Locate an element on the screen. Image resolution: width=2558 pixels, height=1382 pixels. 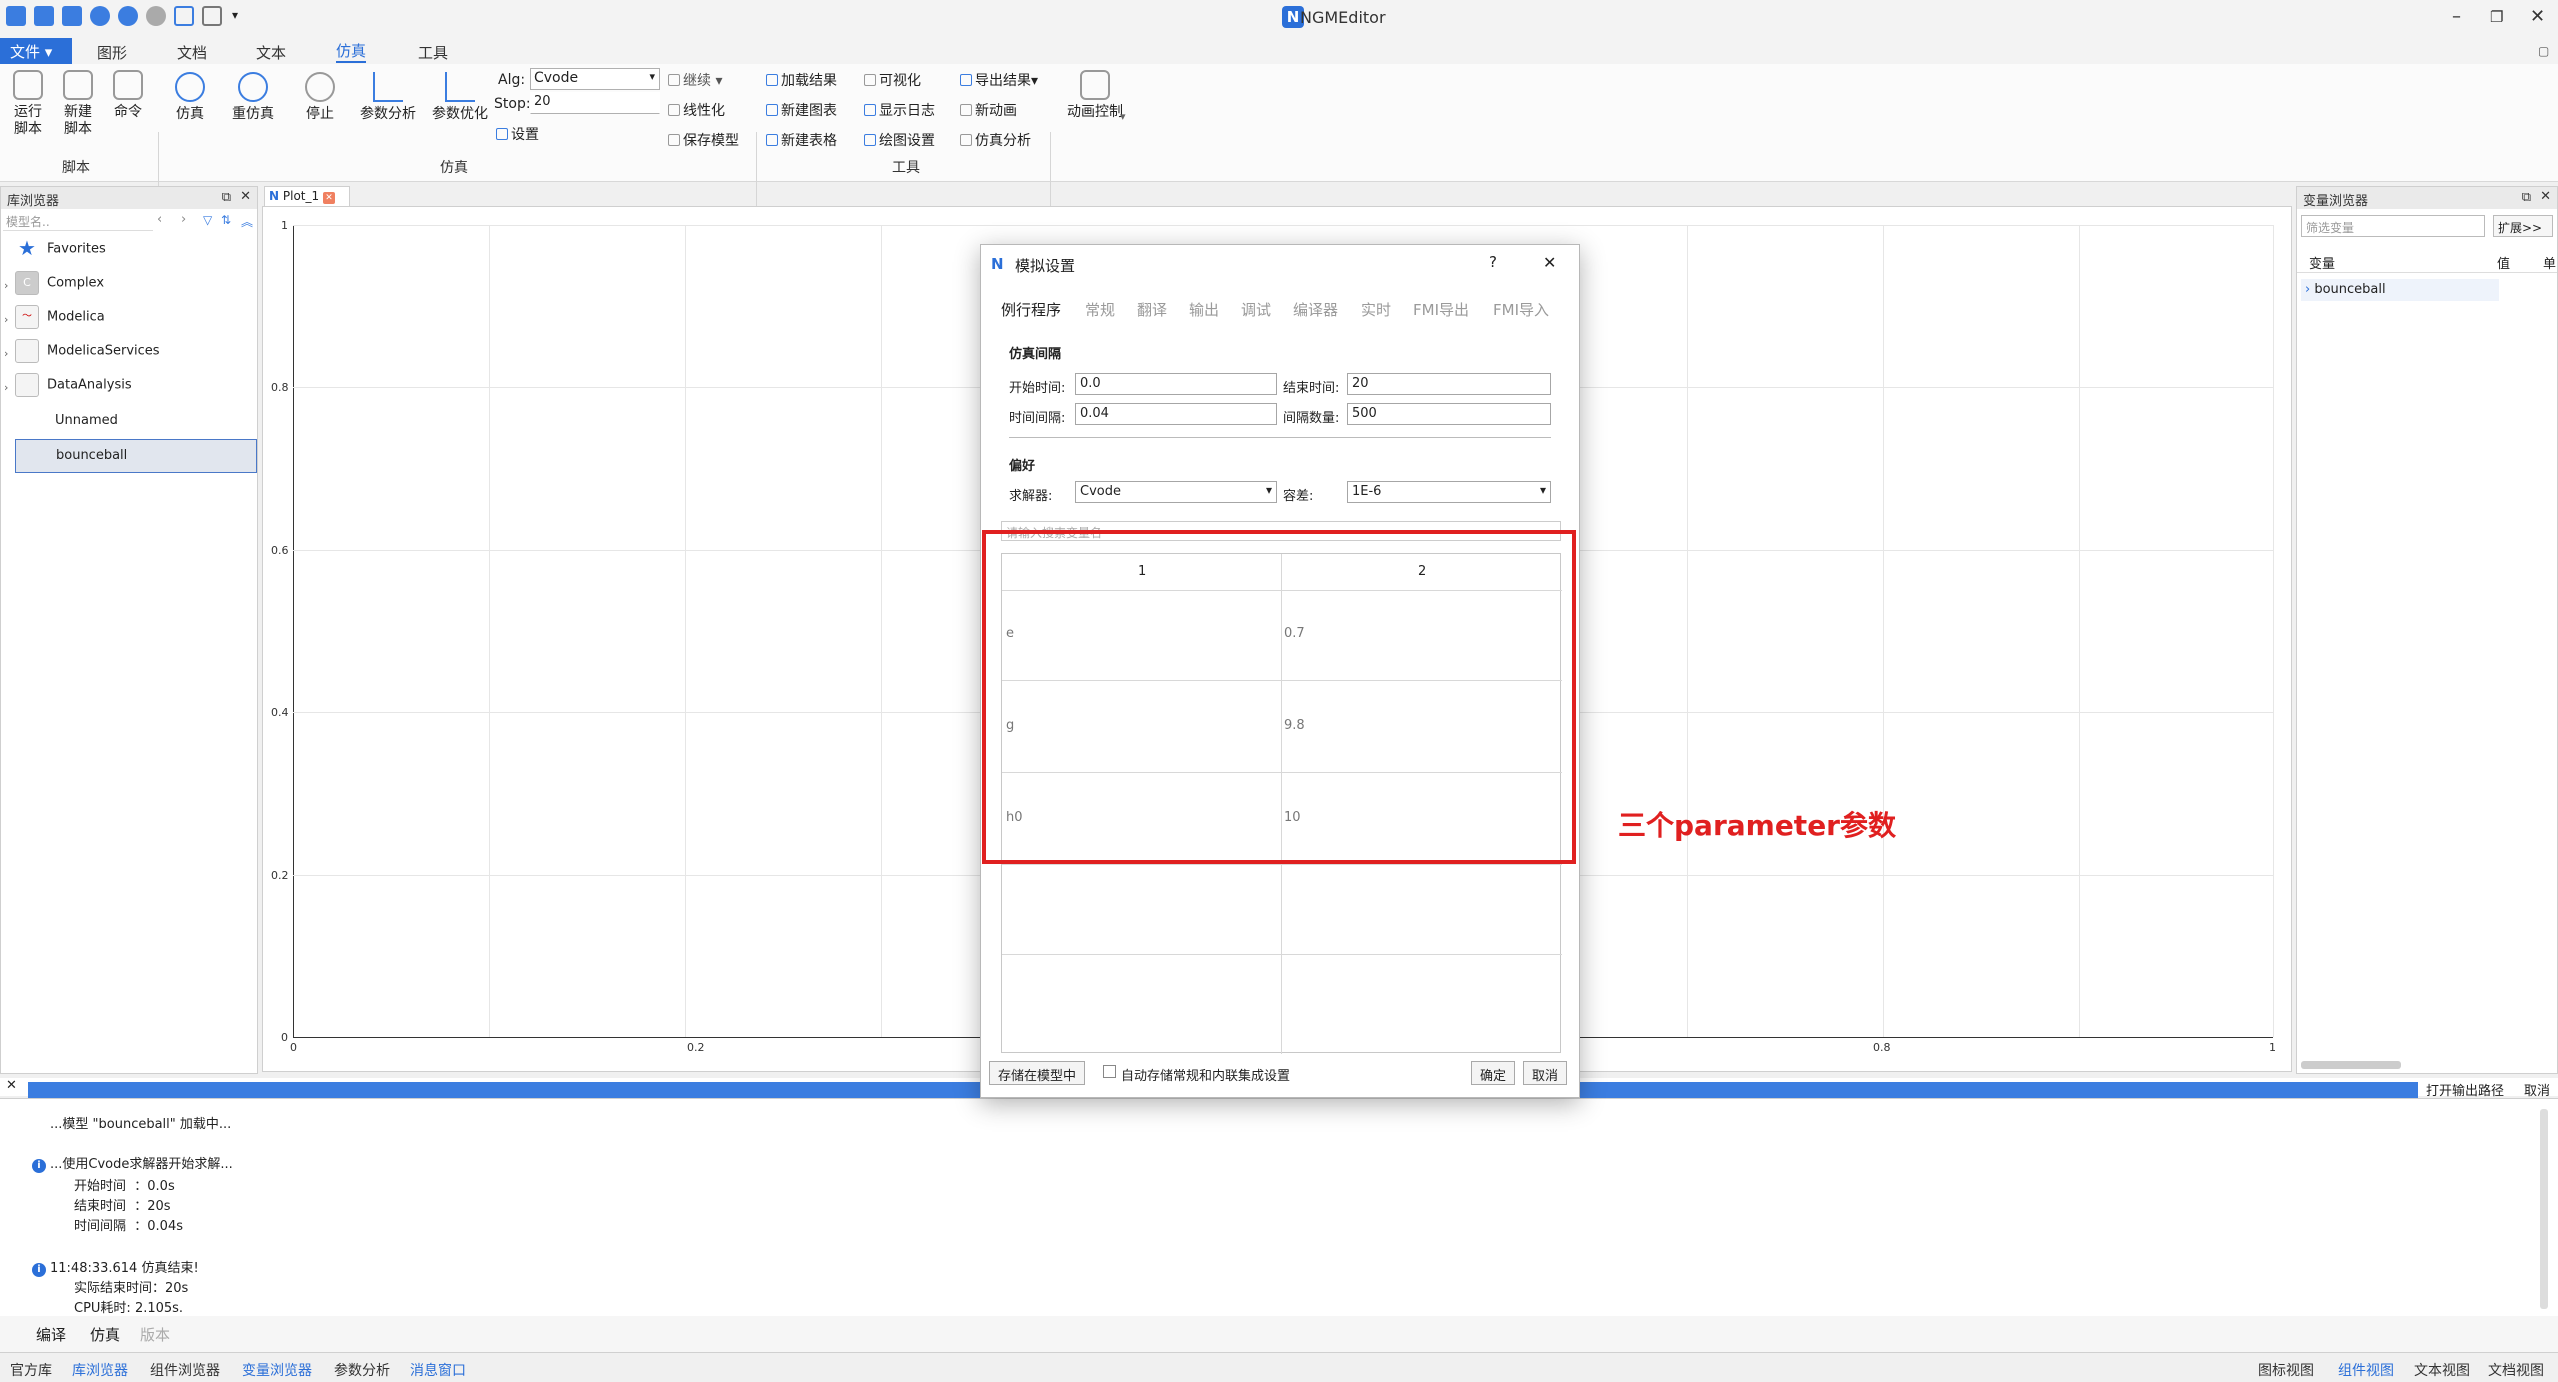
collapse-ribbon-icon: ▢ is located at coordinates (2543, 51).